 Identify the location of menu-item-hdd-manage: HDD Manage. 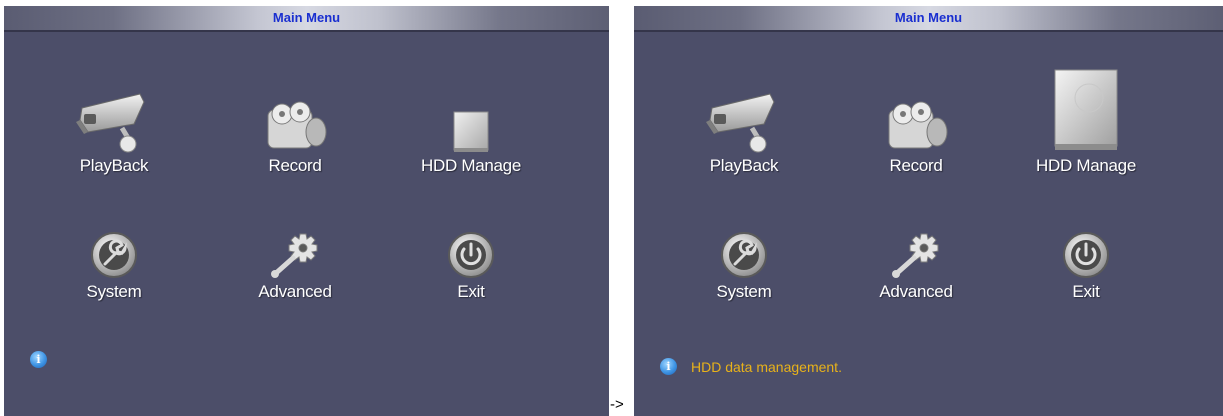
(471, 138).